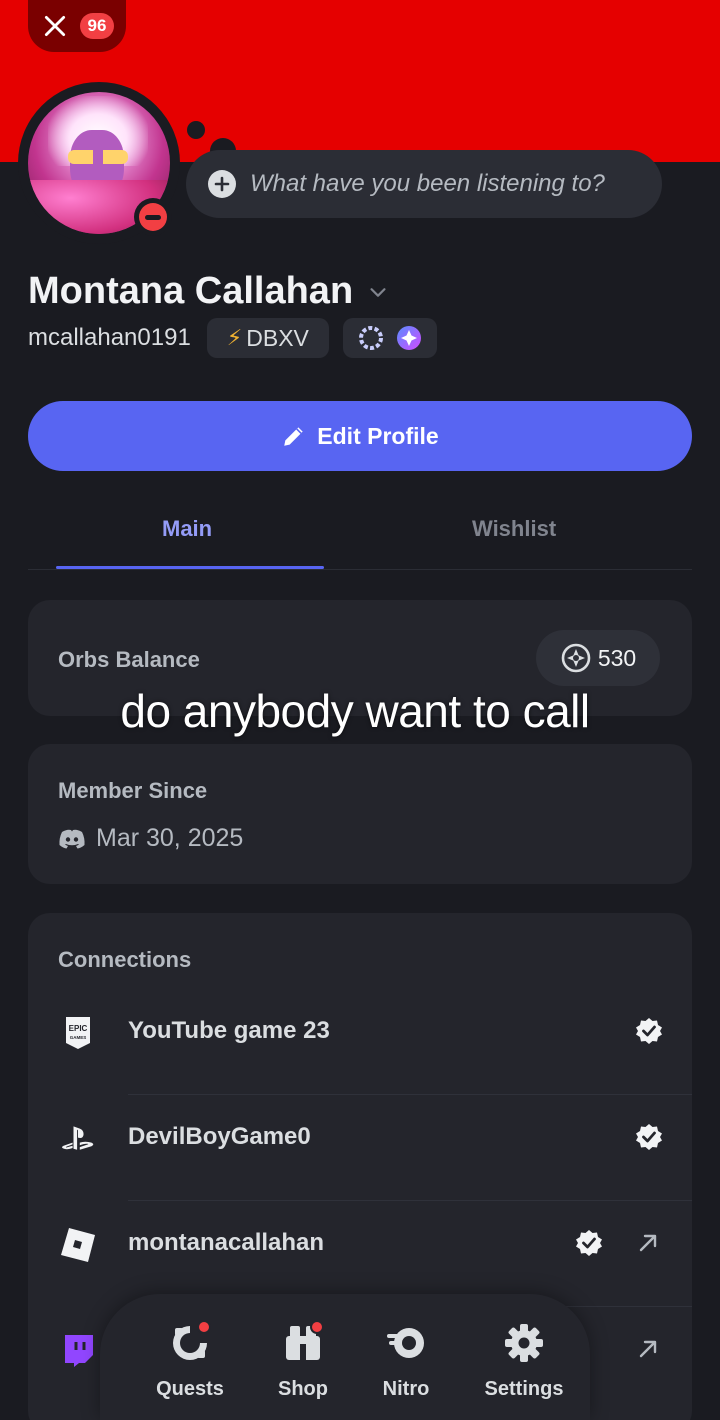 The height and width of the screenshot is (1420, 720). What do you see at coordinates (303, 1360) in the screenshot?
I see `nav-shop: Shop` at bounding box center [303, 1360].